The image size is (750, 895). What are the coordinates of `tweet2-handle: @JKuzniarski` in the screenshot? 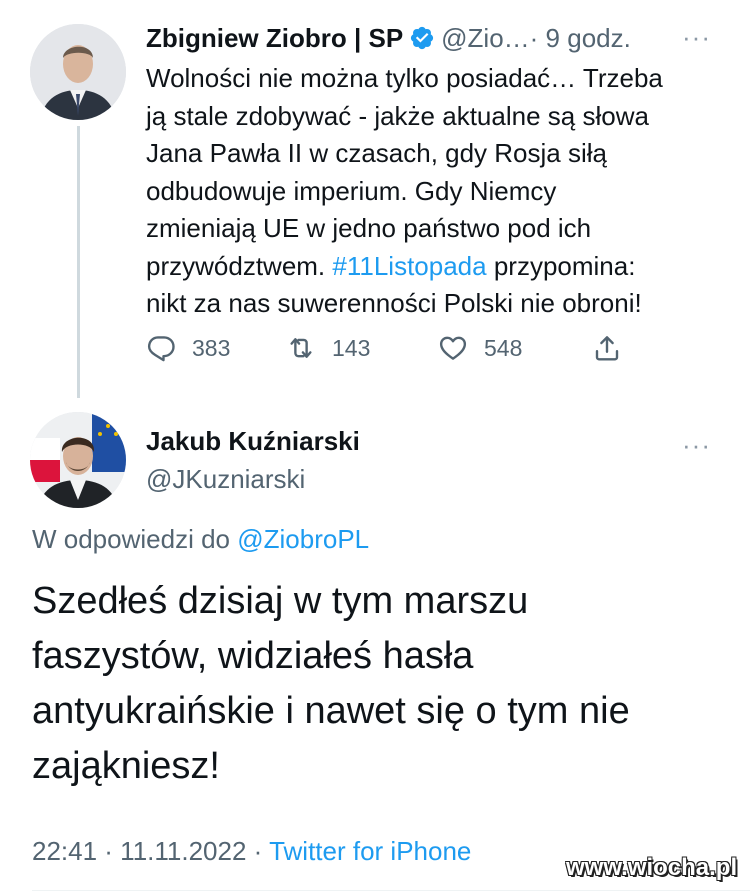 It's located at (225, 479).